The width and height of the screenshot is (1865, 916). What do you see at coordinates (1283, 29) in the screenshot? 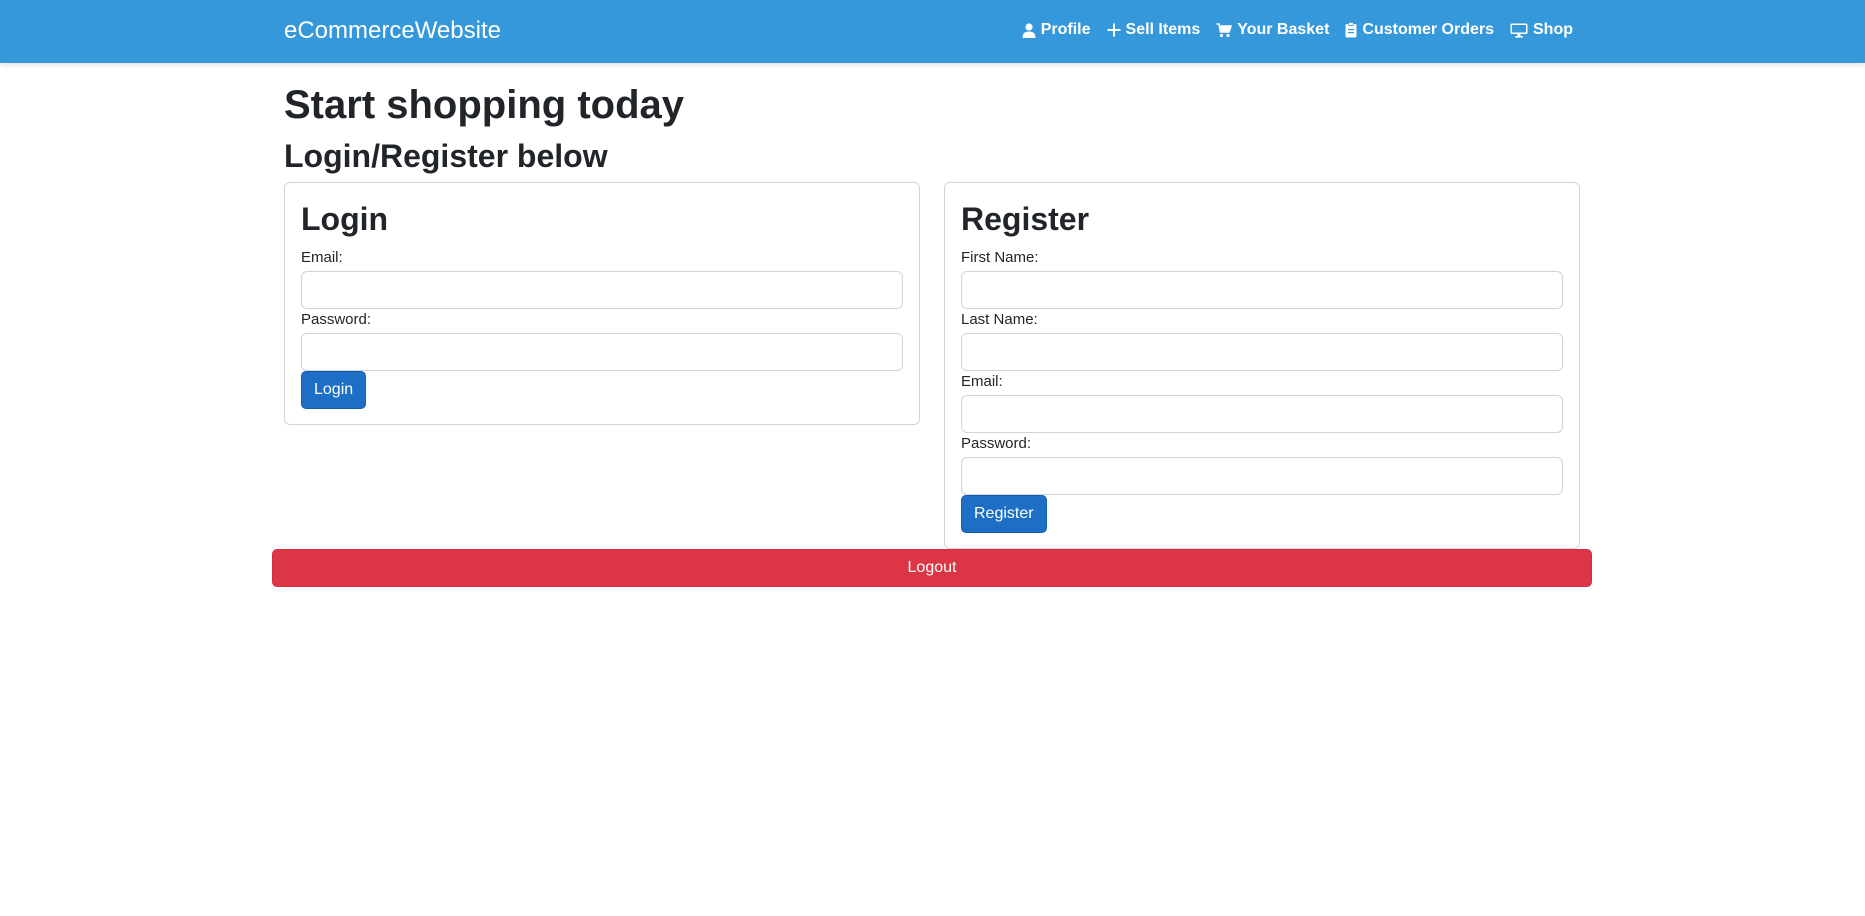
I see `nav-link-label: Your Basket` at bounding box center [1283, 29].